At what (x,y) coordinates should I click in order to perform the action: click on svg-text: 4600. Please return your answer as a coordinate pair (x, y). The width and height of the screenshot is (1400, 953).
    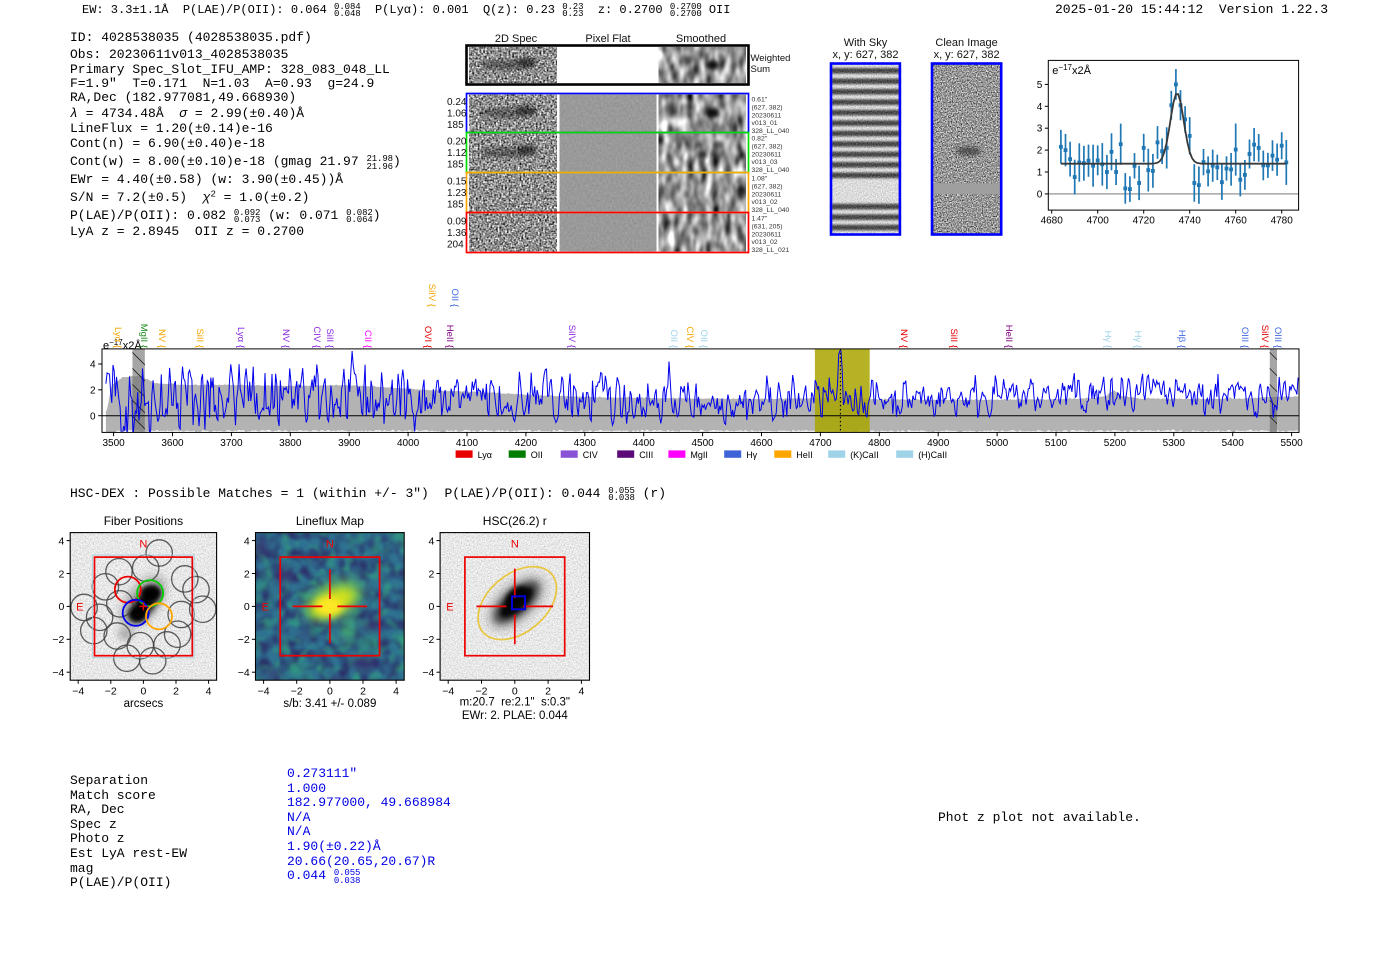
    Looking at the image, I should click on (761, 443).